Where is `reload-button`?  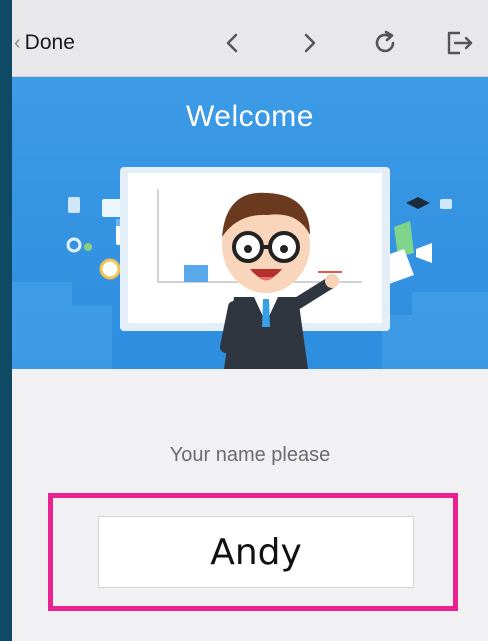
reload-button is located at coordinates (385, 43).